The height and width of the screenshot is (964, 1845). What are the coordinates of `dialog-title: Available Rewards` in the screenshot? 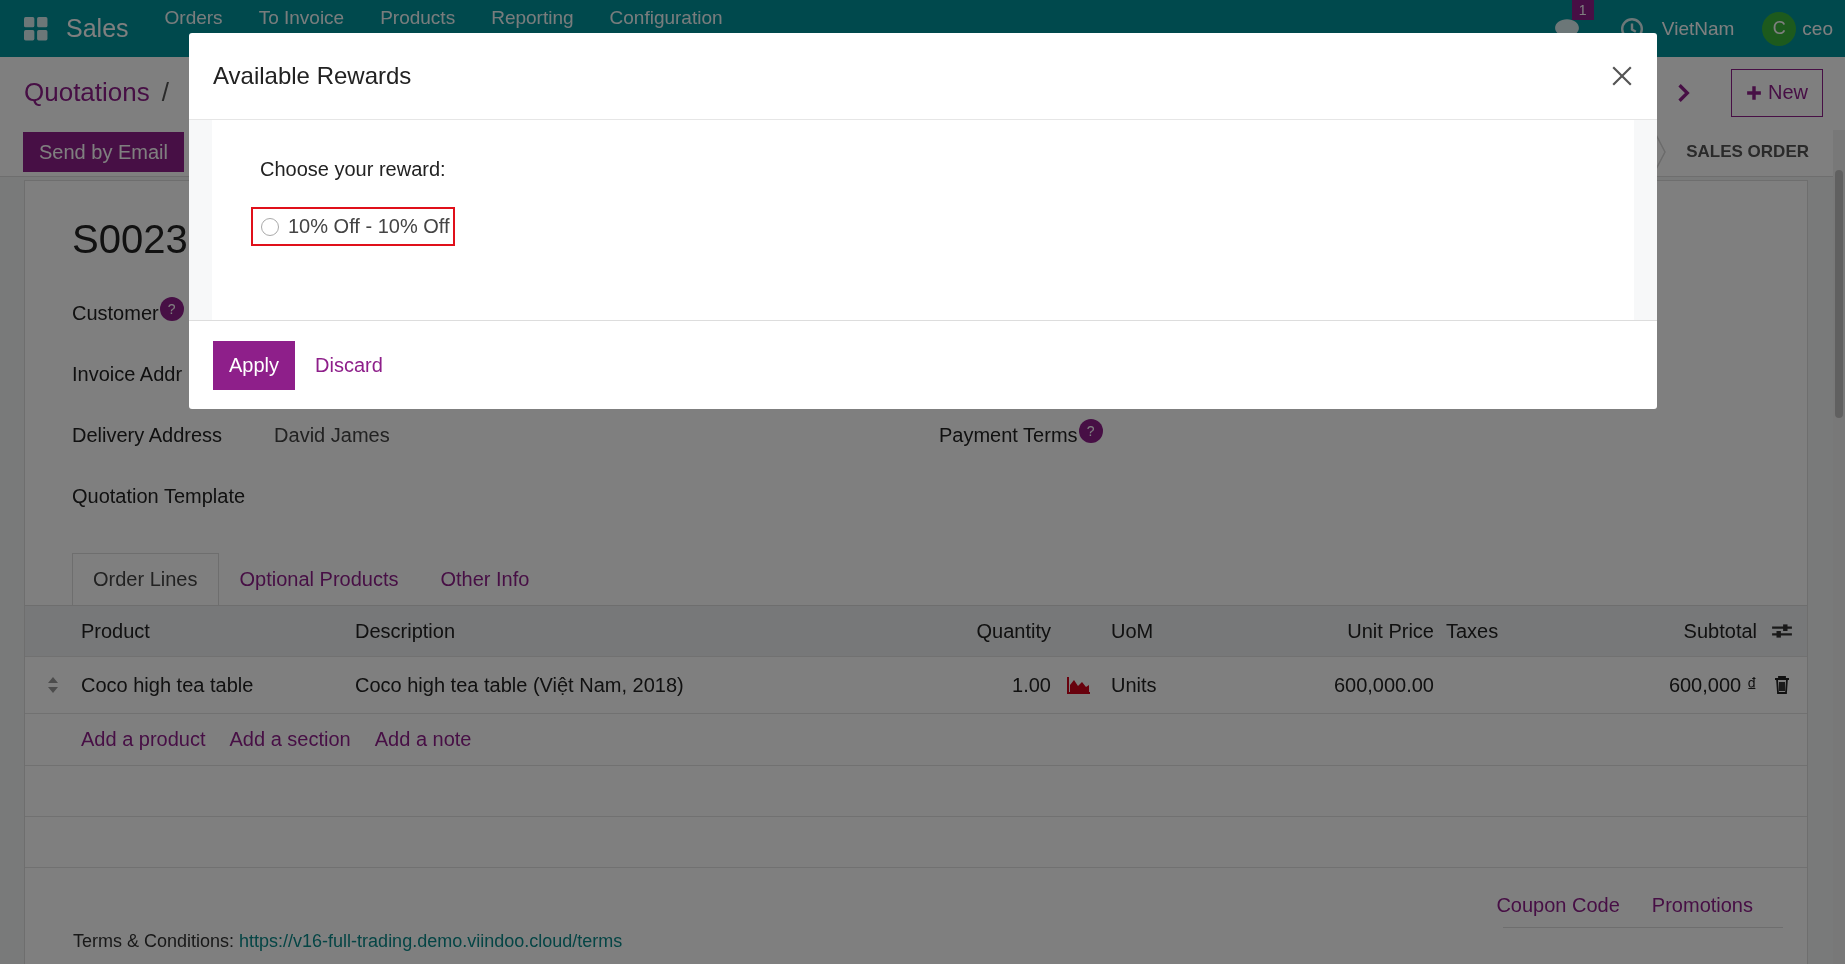 It's located at (312, 76).